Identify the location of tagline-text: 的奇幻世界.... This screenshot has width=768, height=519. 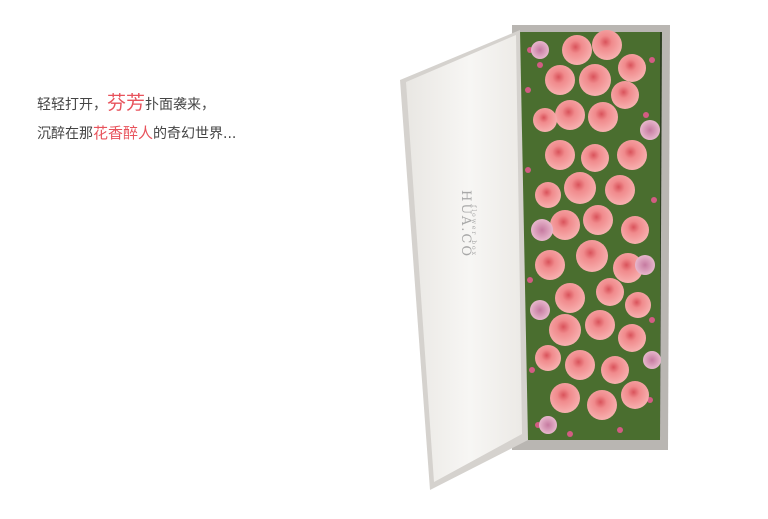
(195, 134).